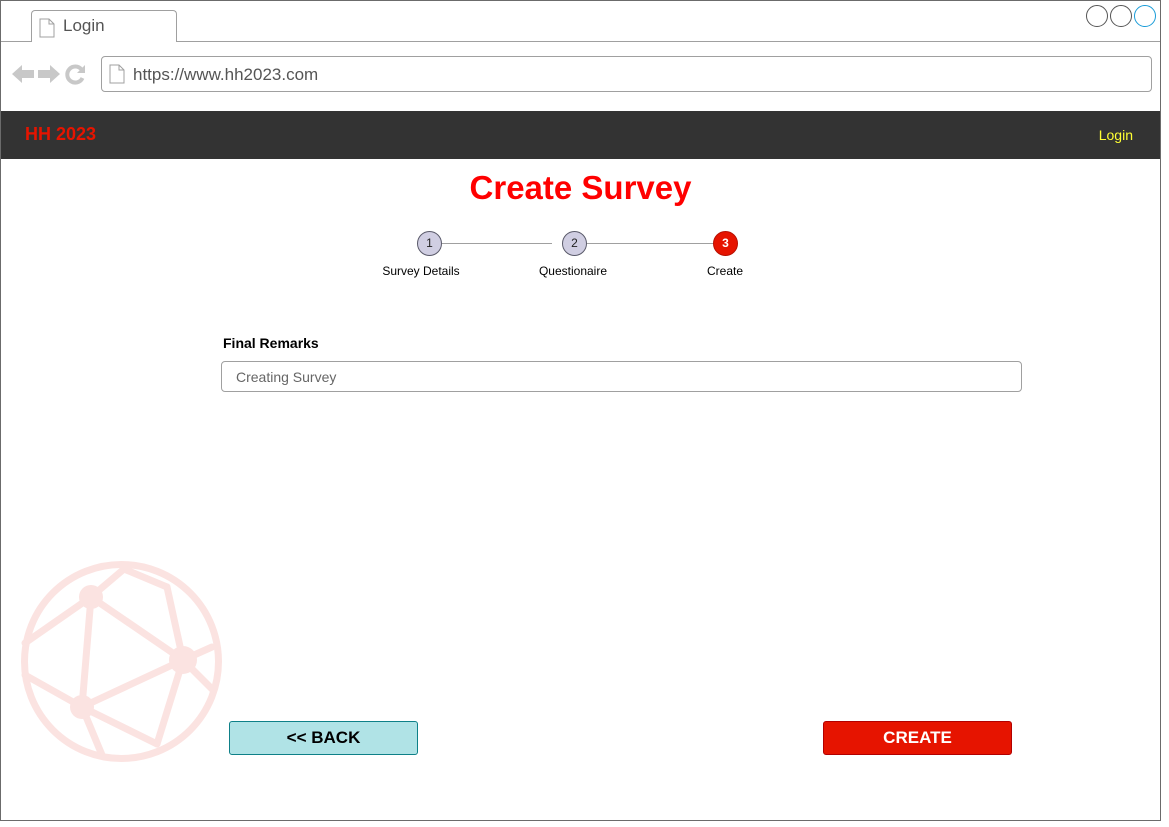 The image size is (1169, 827). What do you see at coordinates (725, 271) in the screenshot?
I see `step-3-label: Create` at bounding box center [725, 271].